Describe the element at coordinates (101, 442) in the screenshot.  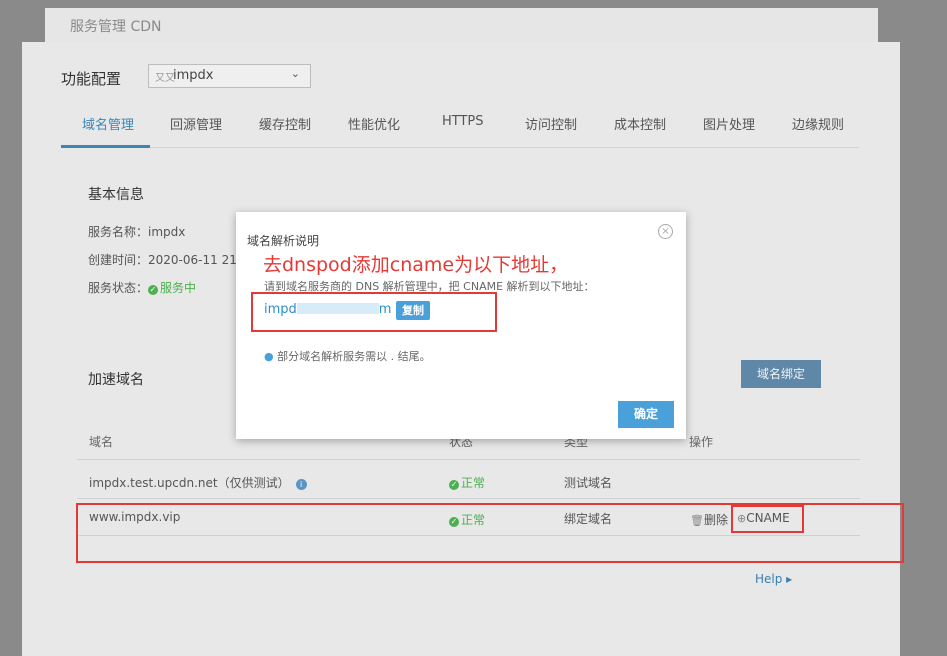
I see `col-domain: 域名` at that location.